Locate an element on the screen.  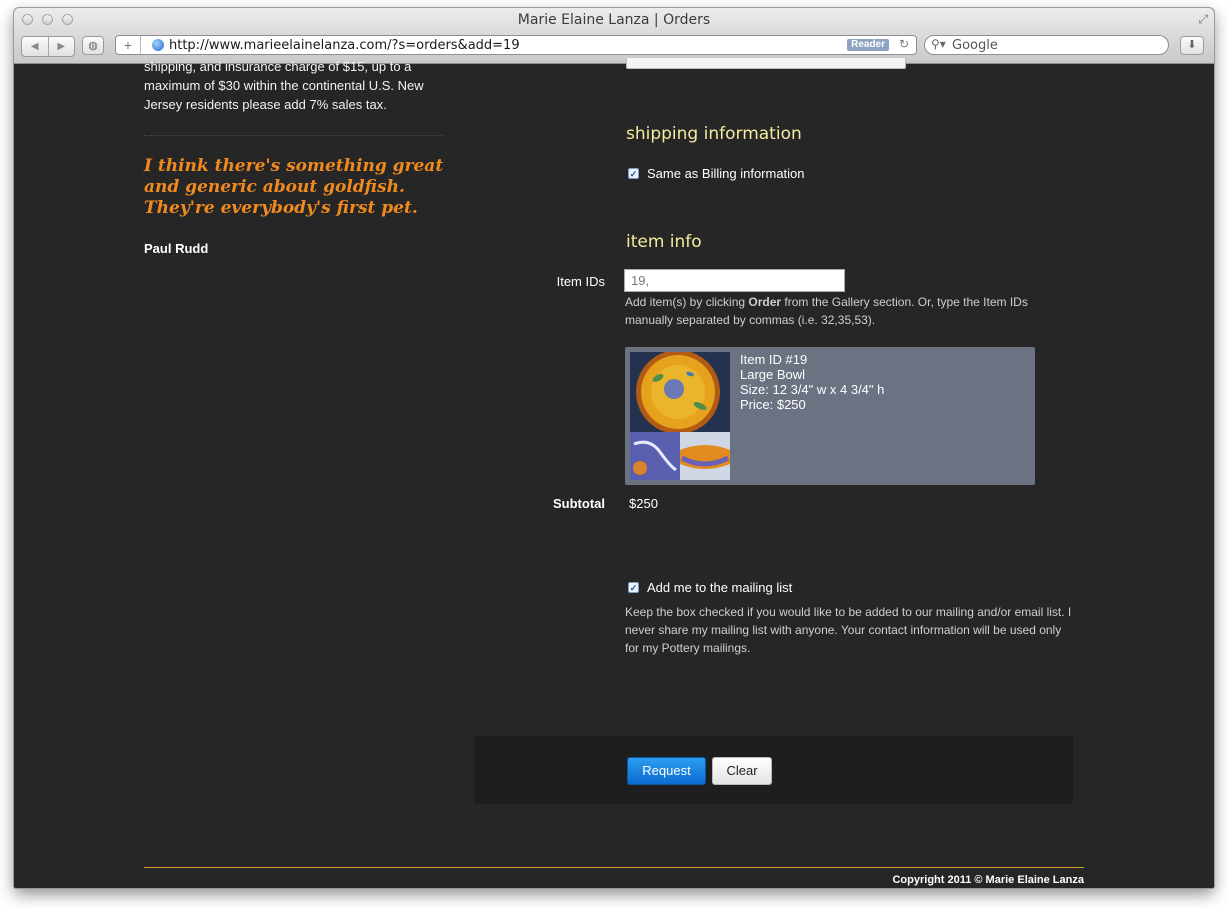
item-name: Large Bowl is located at coordinates (773, 374).